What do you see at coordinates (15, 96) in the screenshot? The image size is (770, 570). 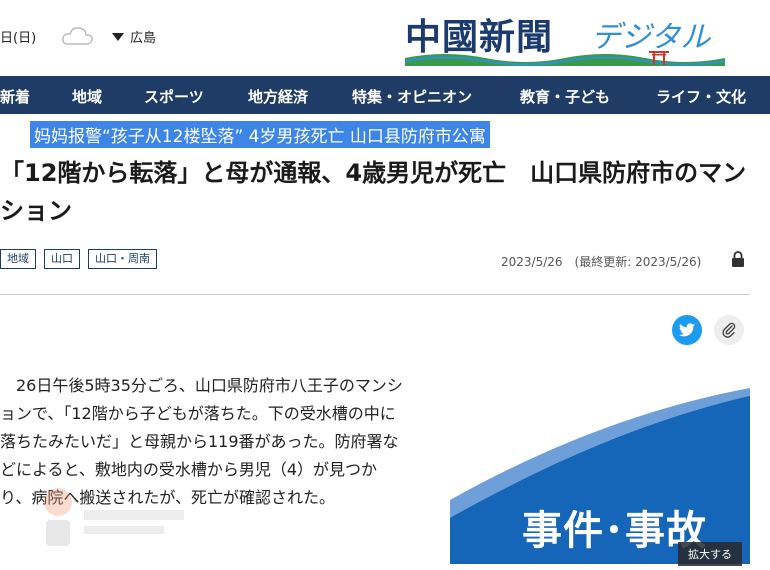 I see `nav-item-new: 新着` at bounding box center [15, 96].